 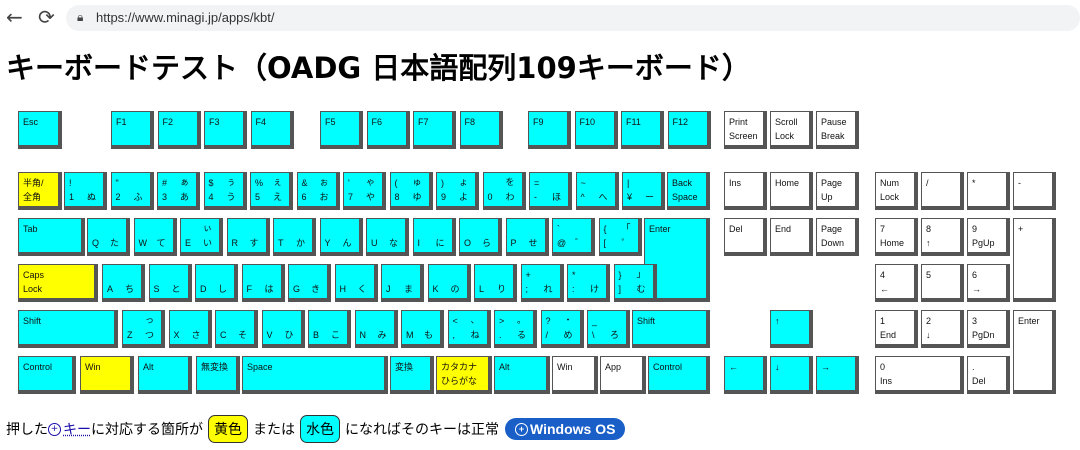 I want to click on key-minus: = - ほ, so click(x=550, y=191).